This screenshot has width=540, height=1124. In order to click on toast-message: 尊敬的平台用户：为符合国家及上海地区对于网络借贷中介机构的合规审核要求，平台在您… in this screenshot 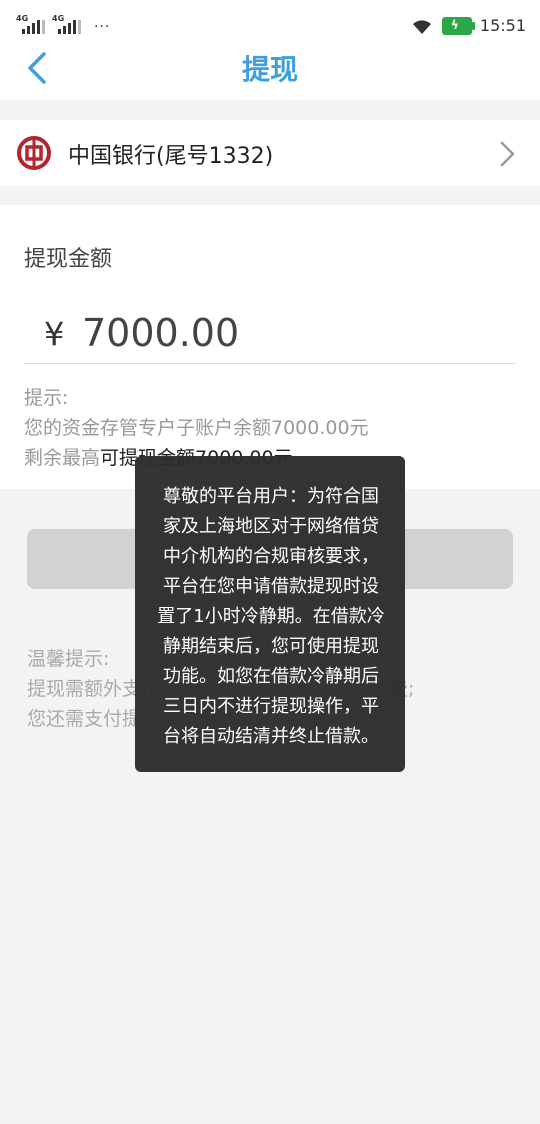, I will do `click(271, 616)`.